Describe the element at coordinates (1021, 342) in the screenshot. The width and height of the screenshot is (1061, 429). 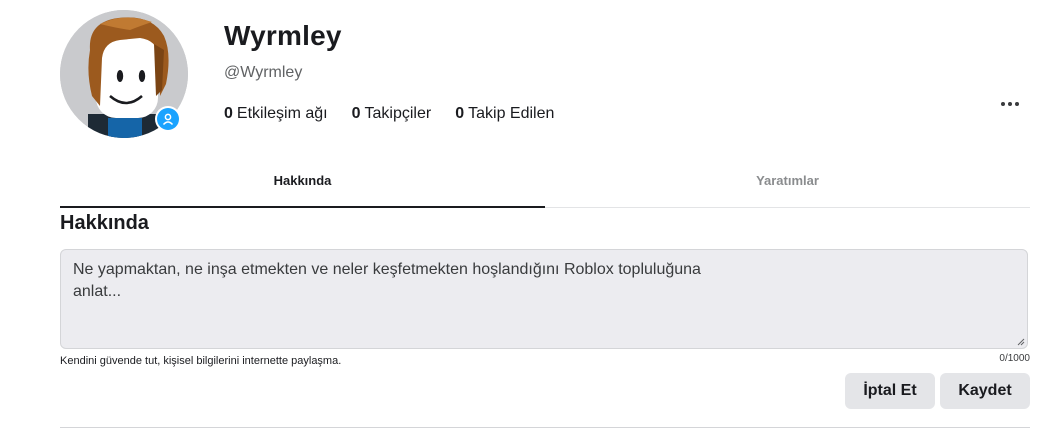
I see `resize-handle-icon` at that location.